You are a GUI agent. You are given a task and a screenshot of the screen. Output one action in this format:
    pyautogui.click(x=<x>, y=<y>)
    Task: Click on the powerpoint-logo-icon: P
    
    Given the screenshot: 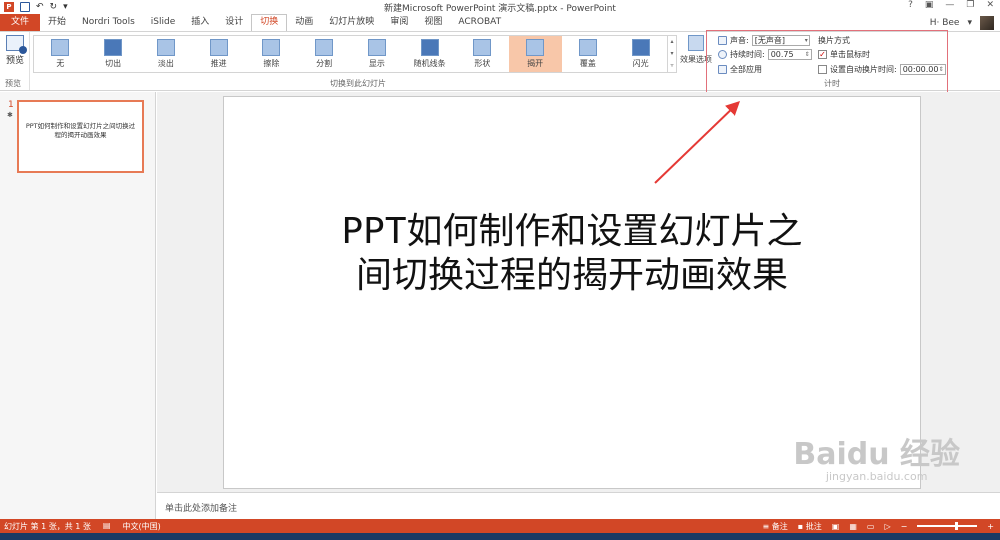 What is the action you would take?
    pyautogui.click(x=9, y=7)
    